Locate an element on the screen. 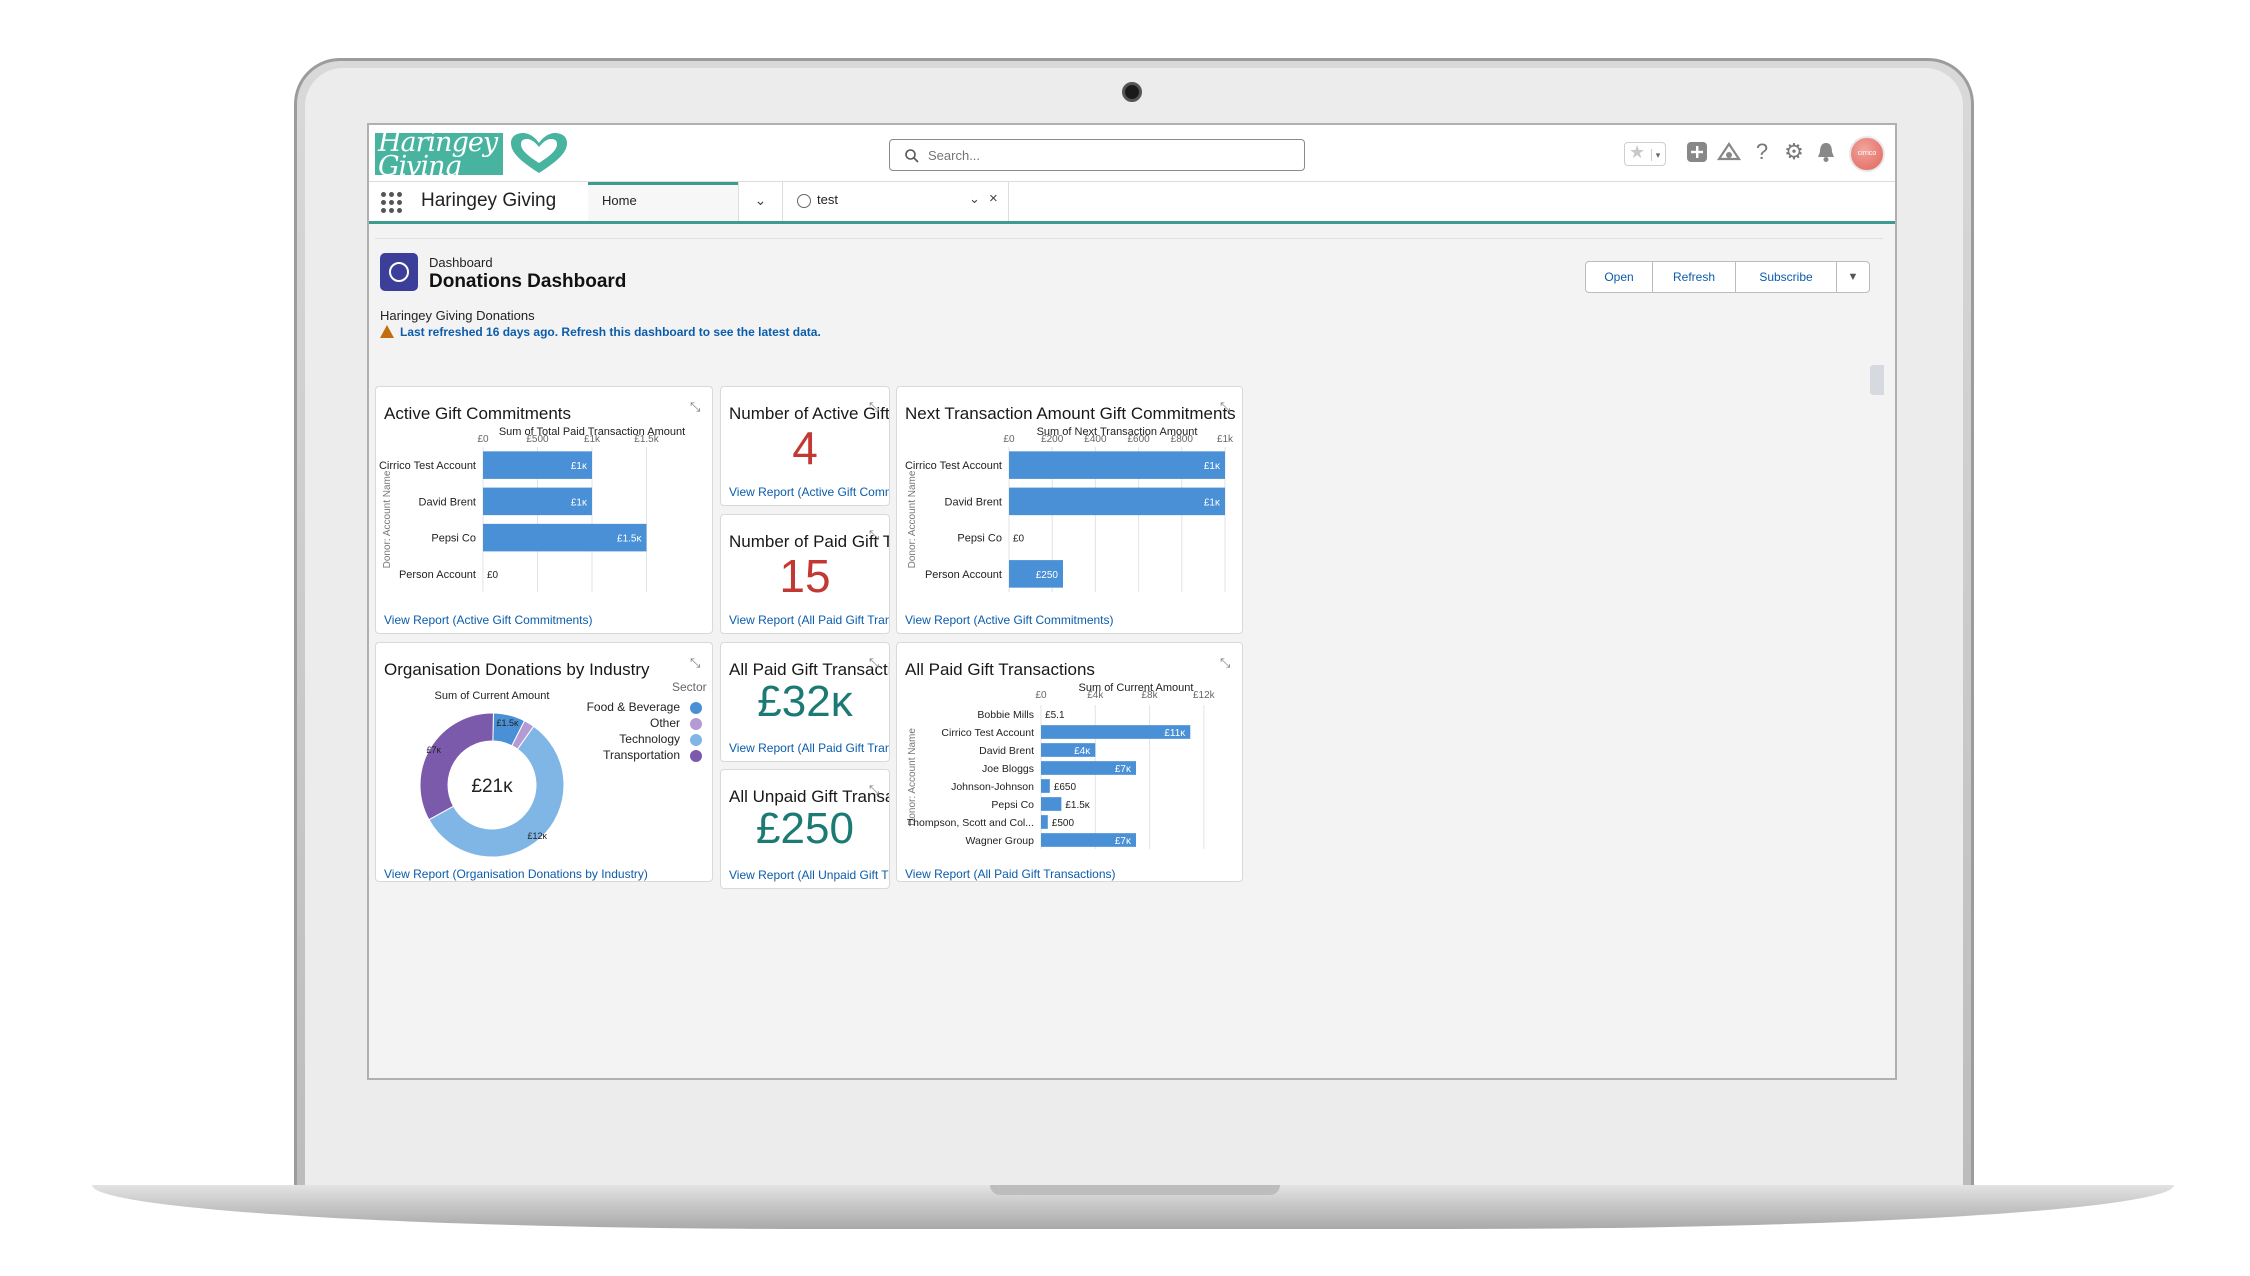 The image size is (2250, 1276). legend-title: Sector is located at coordinates (689, 687).